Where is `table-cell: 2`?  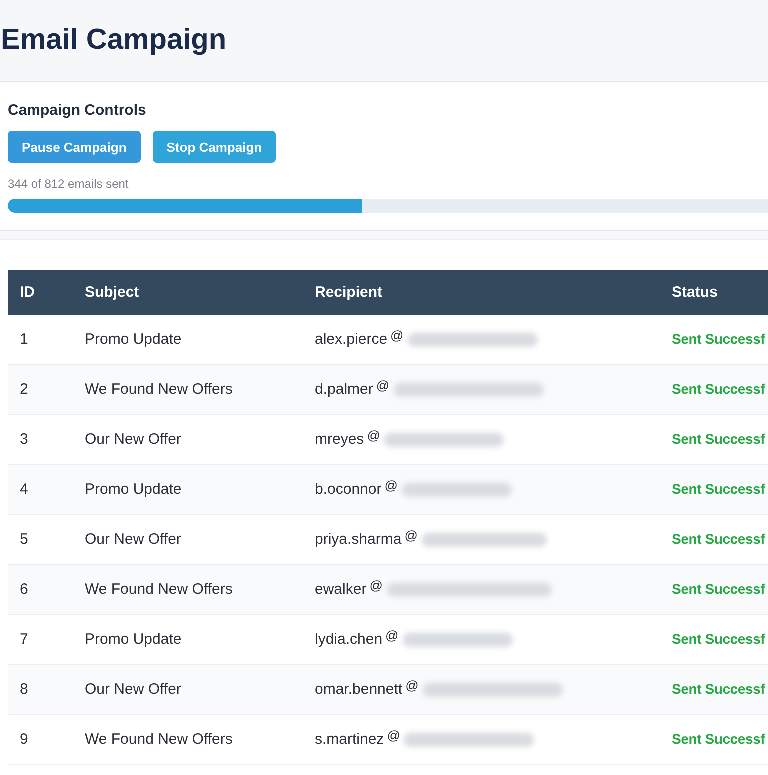 table-cell: 2 is located at coordinates (24, 389).